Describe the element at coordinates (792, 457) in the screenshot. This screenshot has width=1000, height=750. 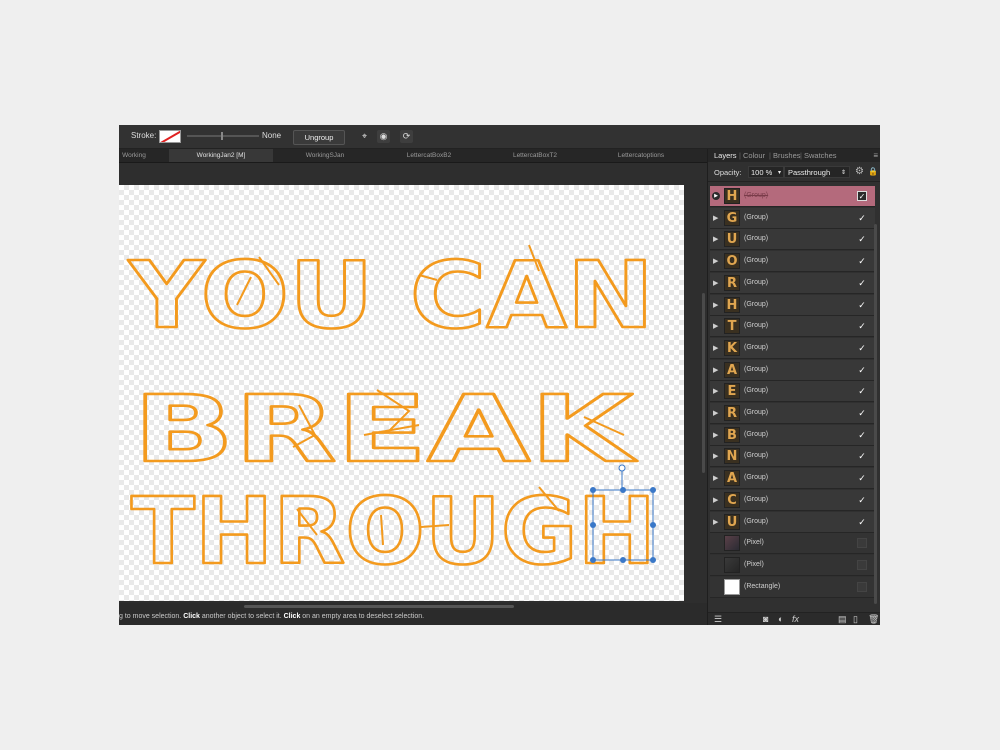
I see `layer-row: ▶ N (Group) ✓` at that location.